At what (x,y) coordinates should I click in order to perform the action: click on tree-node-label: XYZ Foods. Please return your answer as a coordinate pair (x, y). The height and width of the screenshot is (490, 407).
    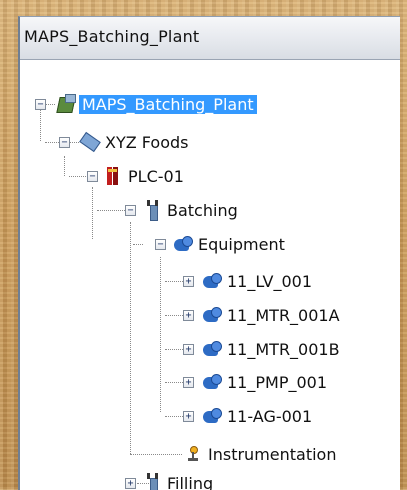
    Looking at the image, I should click on (146, 142).